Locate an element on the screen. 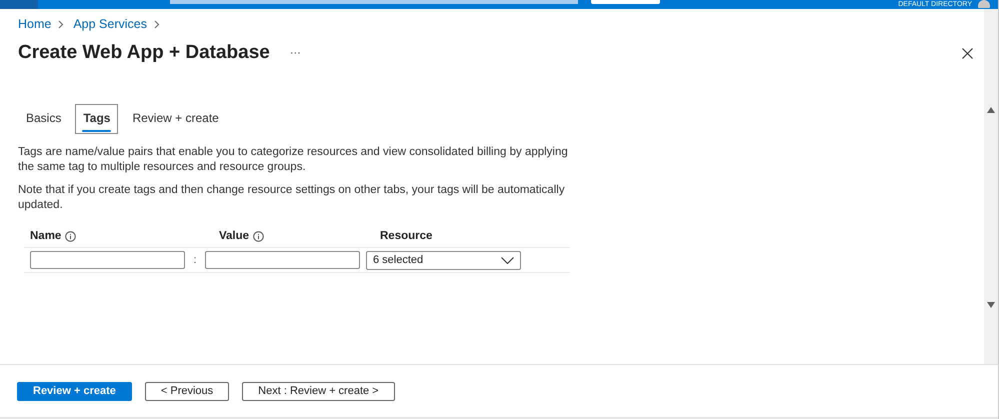 The height and width of the screenshot is (419, 999). tab: Tags is located at coordinates (96, 119).